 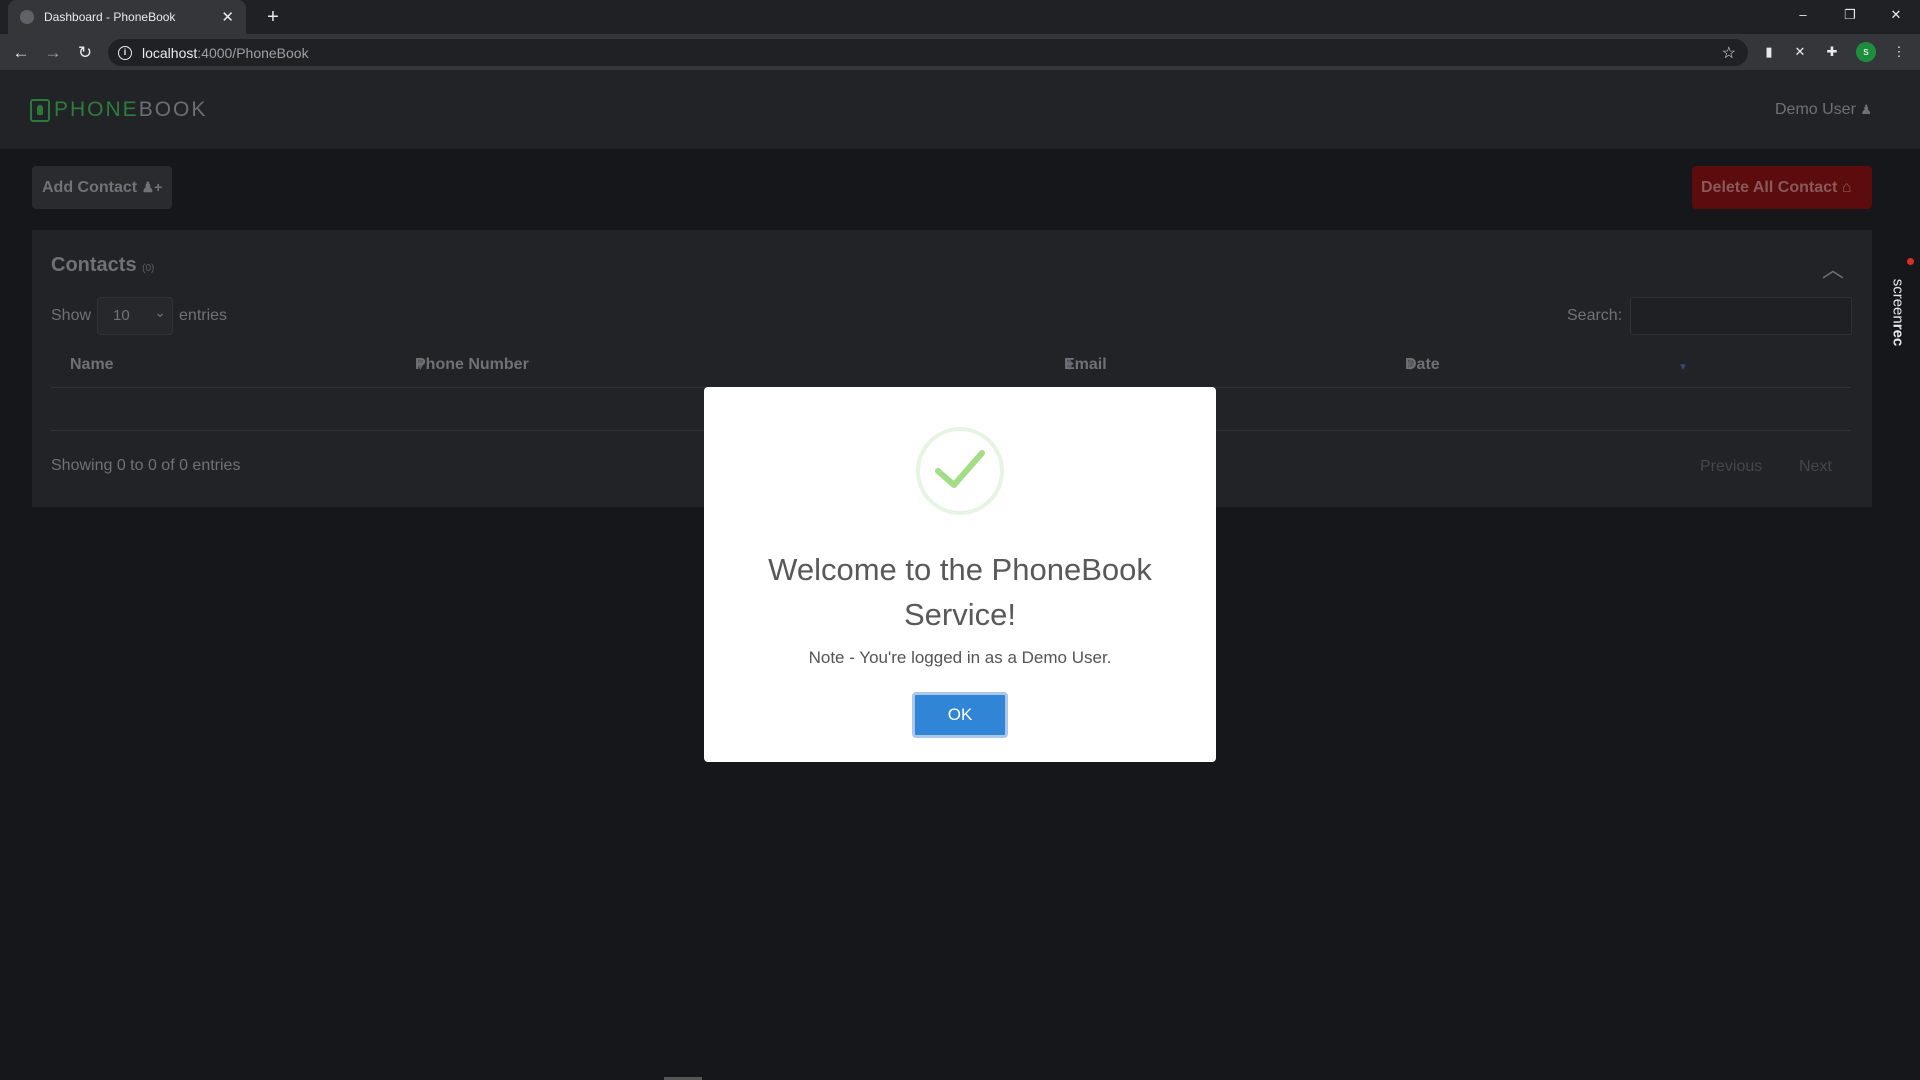 I want to click on logo-text-book: BOOK, so click(x=173, y=109).